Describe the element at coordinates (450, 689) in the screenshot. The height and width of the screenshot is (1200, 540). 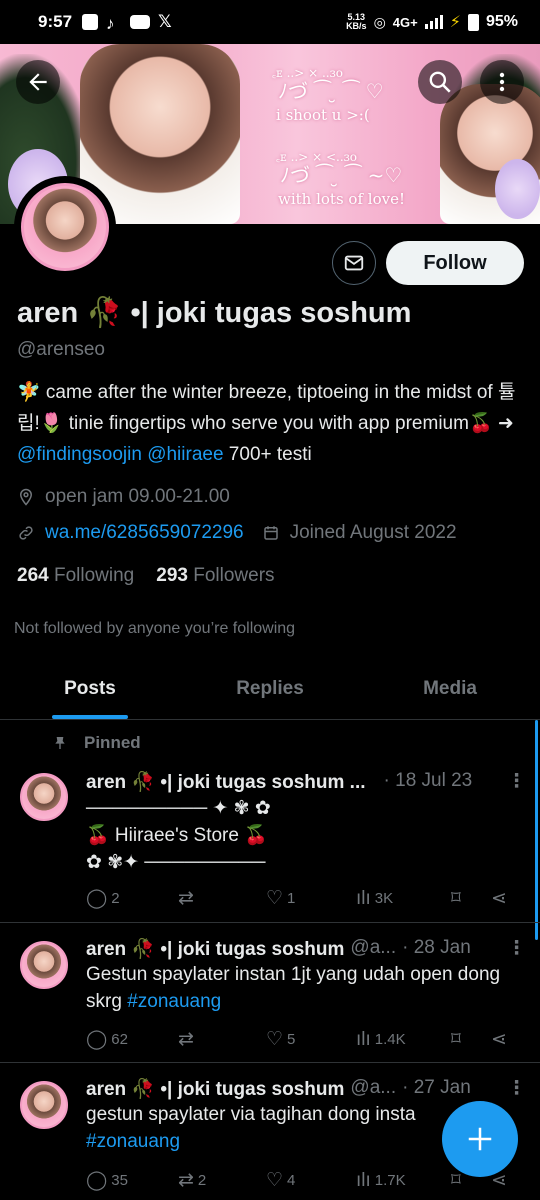
I see `tab-media: Media` at that location.